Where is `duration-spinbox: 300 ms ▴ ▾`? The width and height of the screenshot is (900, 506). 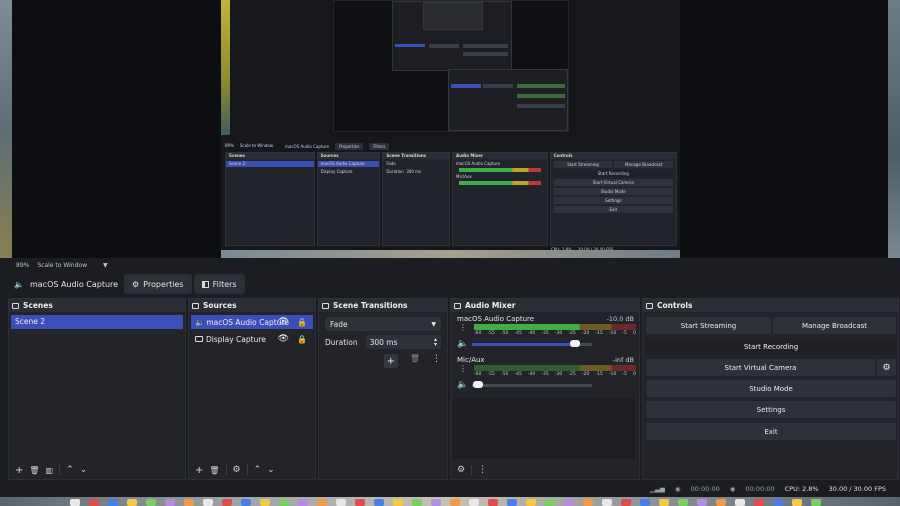
duration-spinbox: 300 ms ▴ ▾ is located at coordinates (403, 342).